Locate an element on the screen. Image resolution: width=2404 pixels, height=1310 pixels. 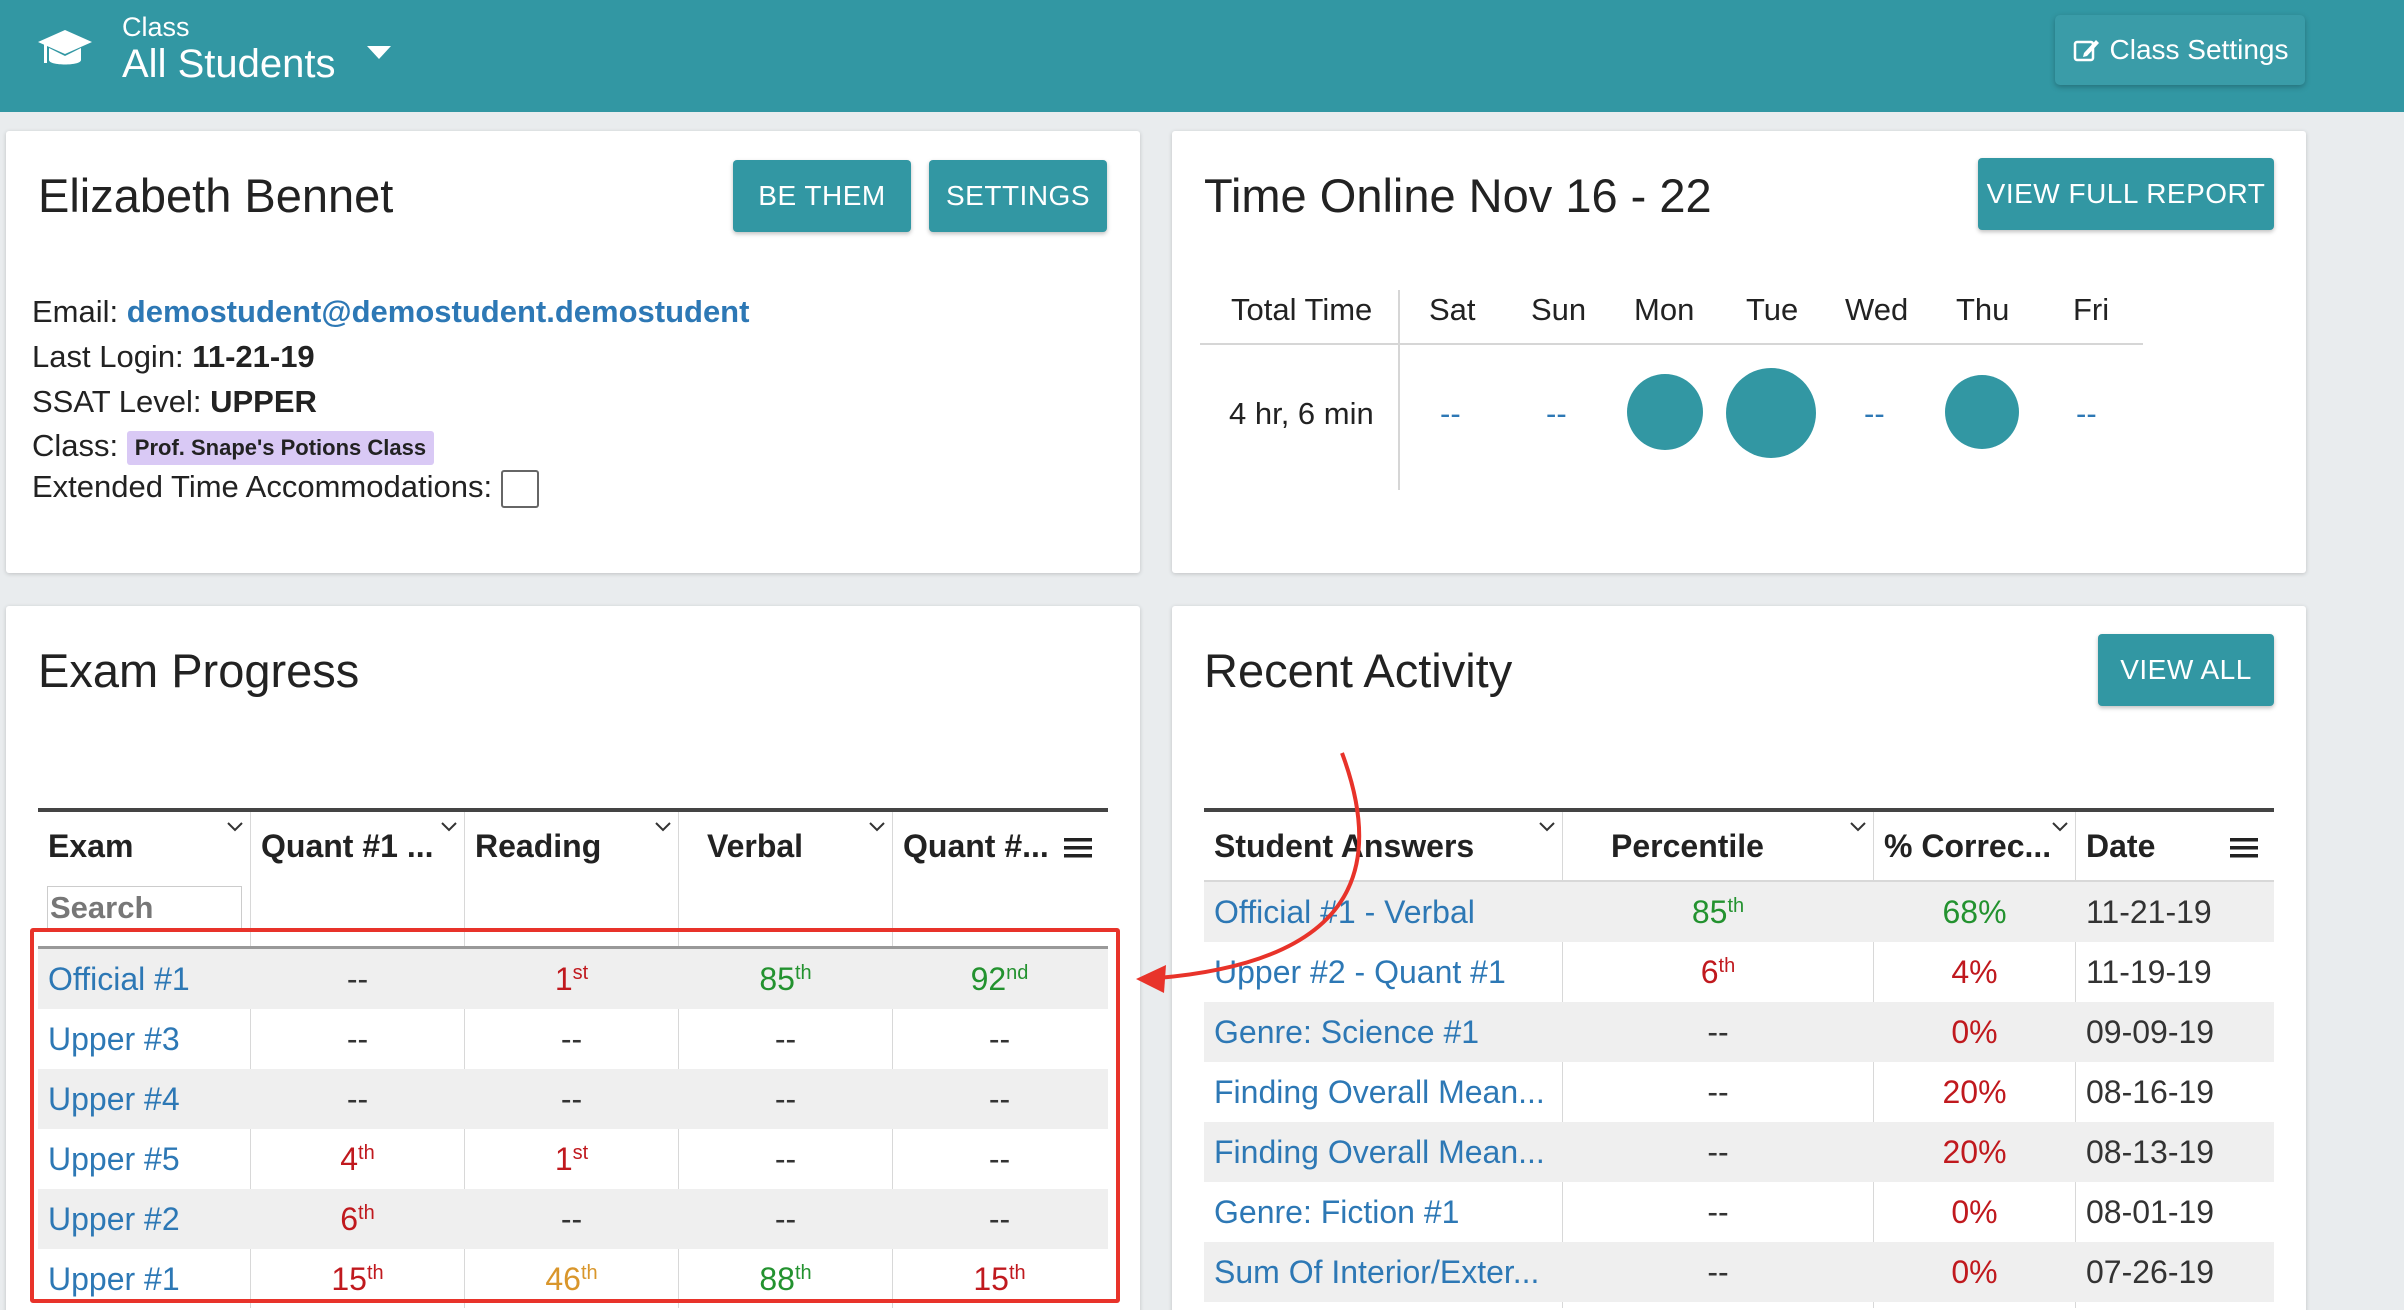
table-row: Upper #5 4th 1st -- -- is located at coordinates (573, 1159).